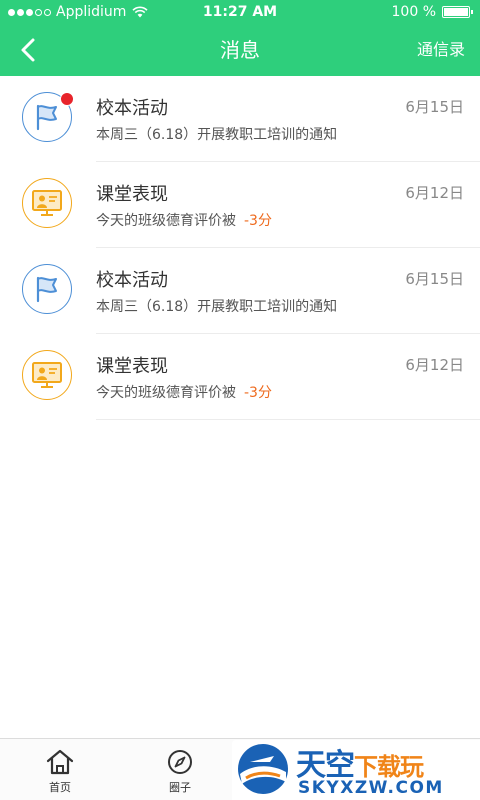  What do you see at coordinates (60, 762) in the screenshot?
I see `home-icon` at bounding box center [60, 762].